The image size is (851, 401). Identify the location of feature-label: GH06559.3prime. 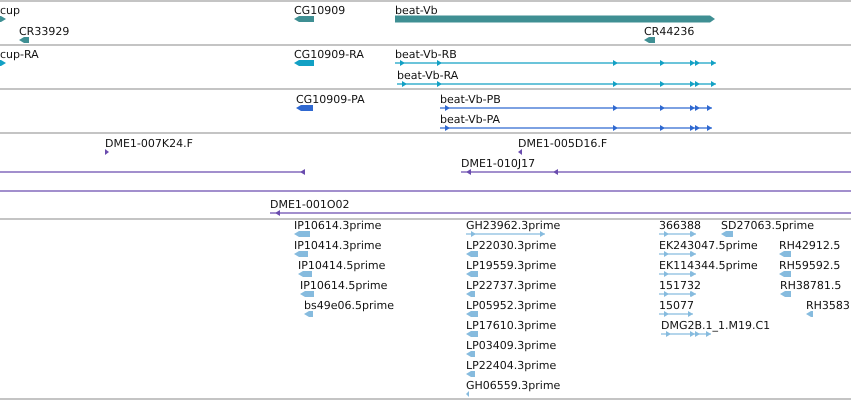
(513, 385).